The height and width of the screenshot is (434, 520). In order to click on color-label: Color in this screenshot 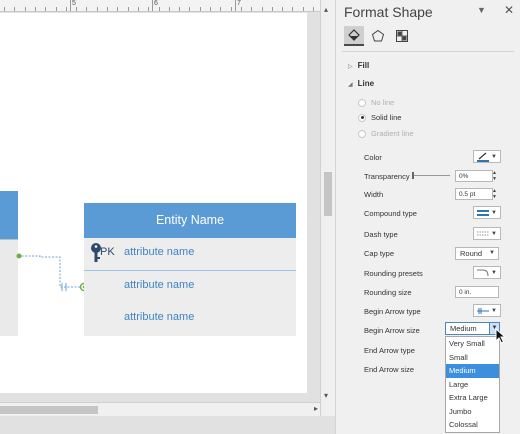, I will do `click(373, 157)`.